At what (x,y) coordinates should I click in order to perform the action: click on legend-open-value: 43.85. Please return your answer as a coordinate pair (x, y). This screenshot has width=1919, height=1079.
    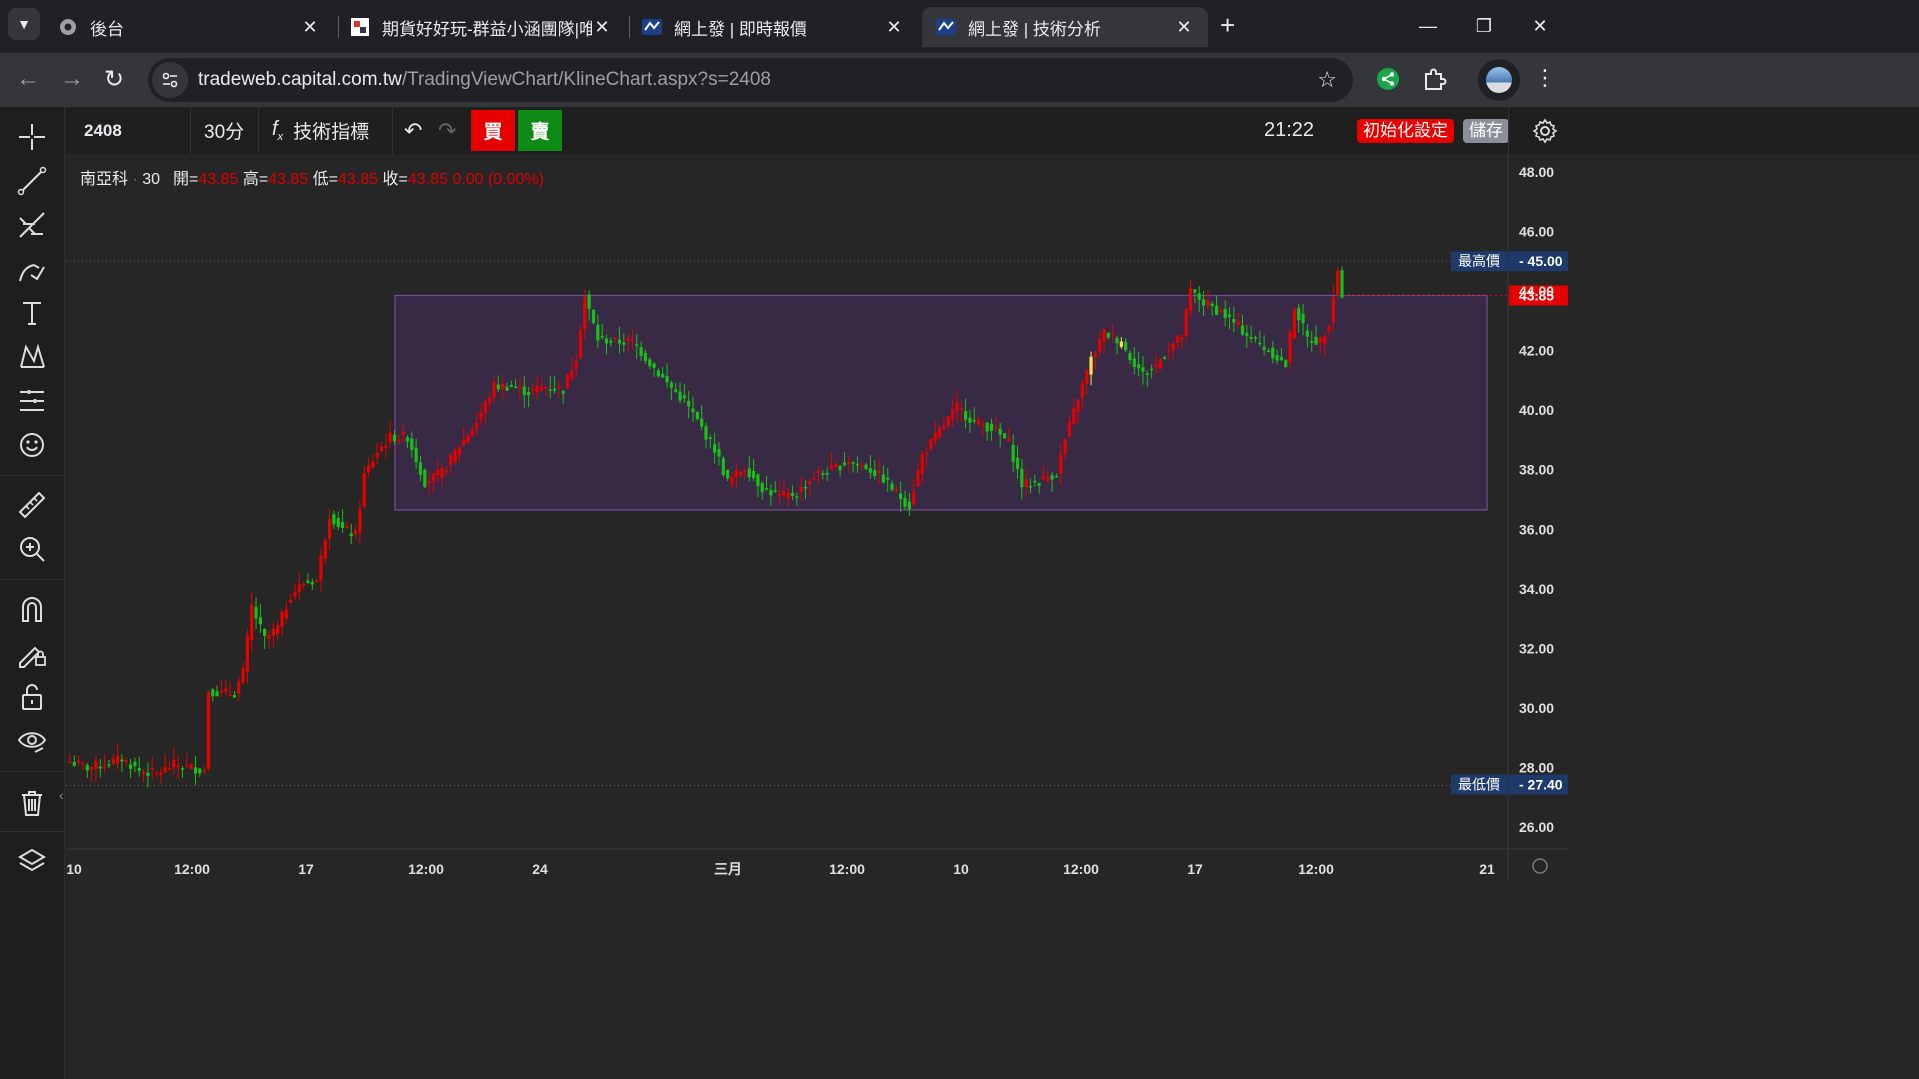
    Looking at the image, I should click on (218, 179).